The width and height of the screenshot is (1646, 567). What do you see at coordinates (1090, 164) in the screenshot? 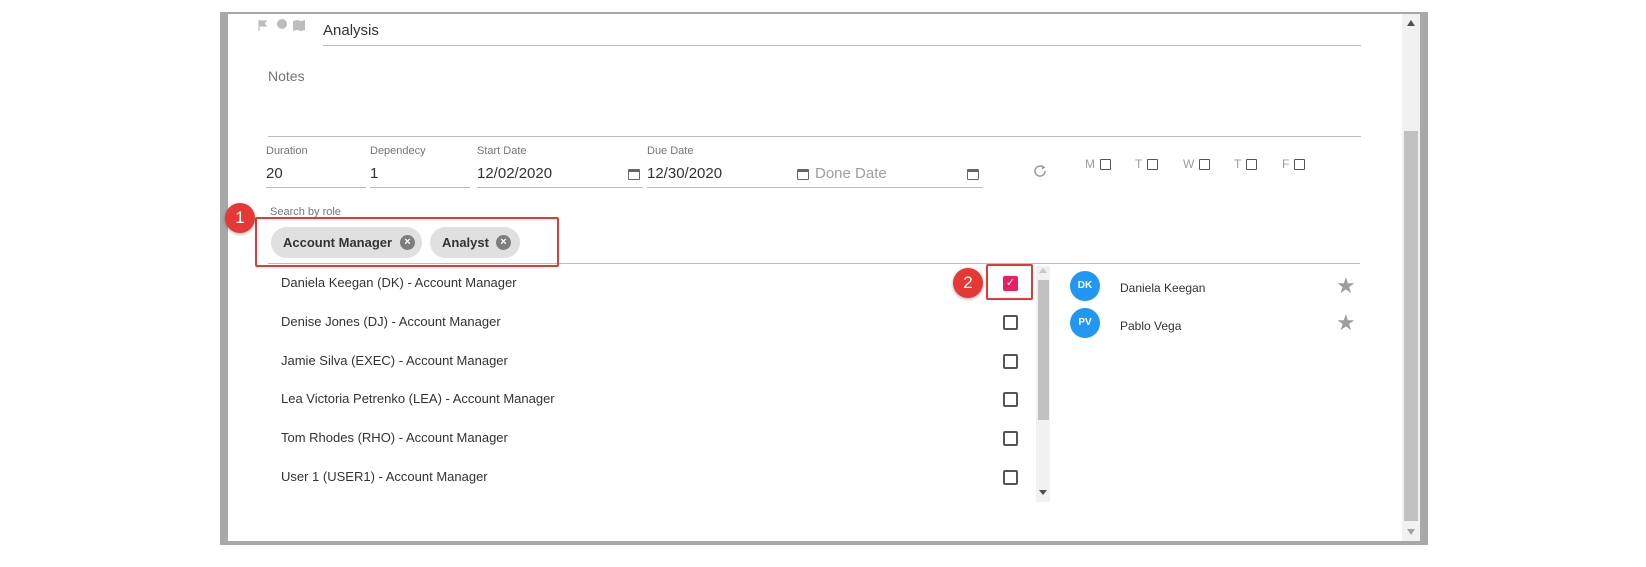
I see `day-monday-label: M` at bounding box center [1090, 164].